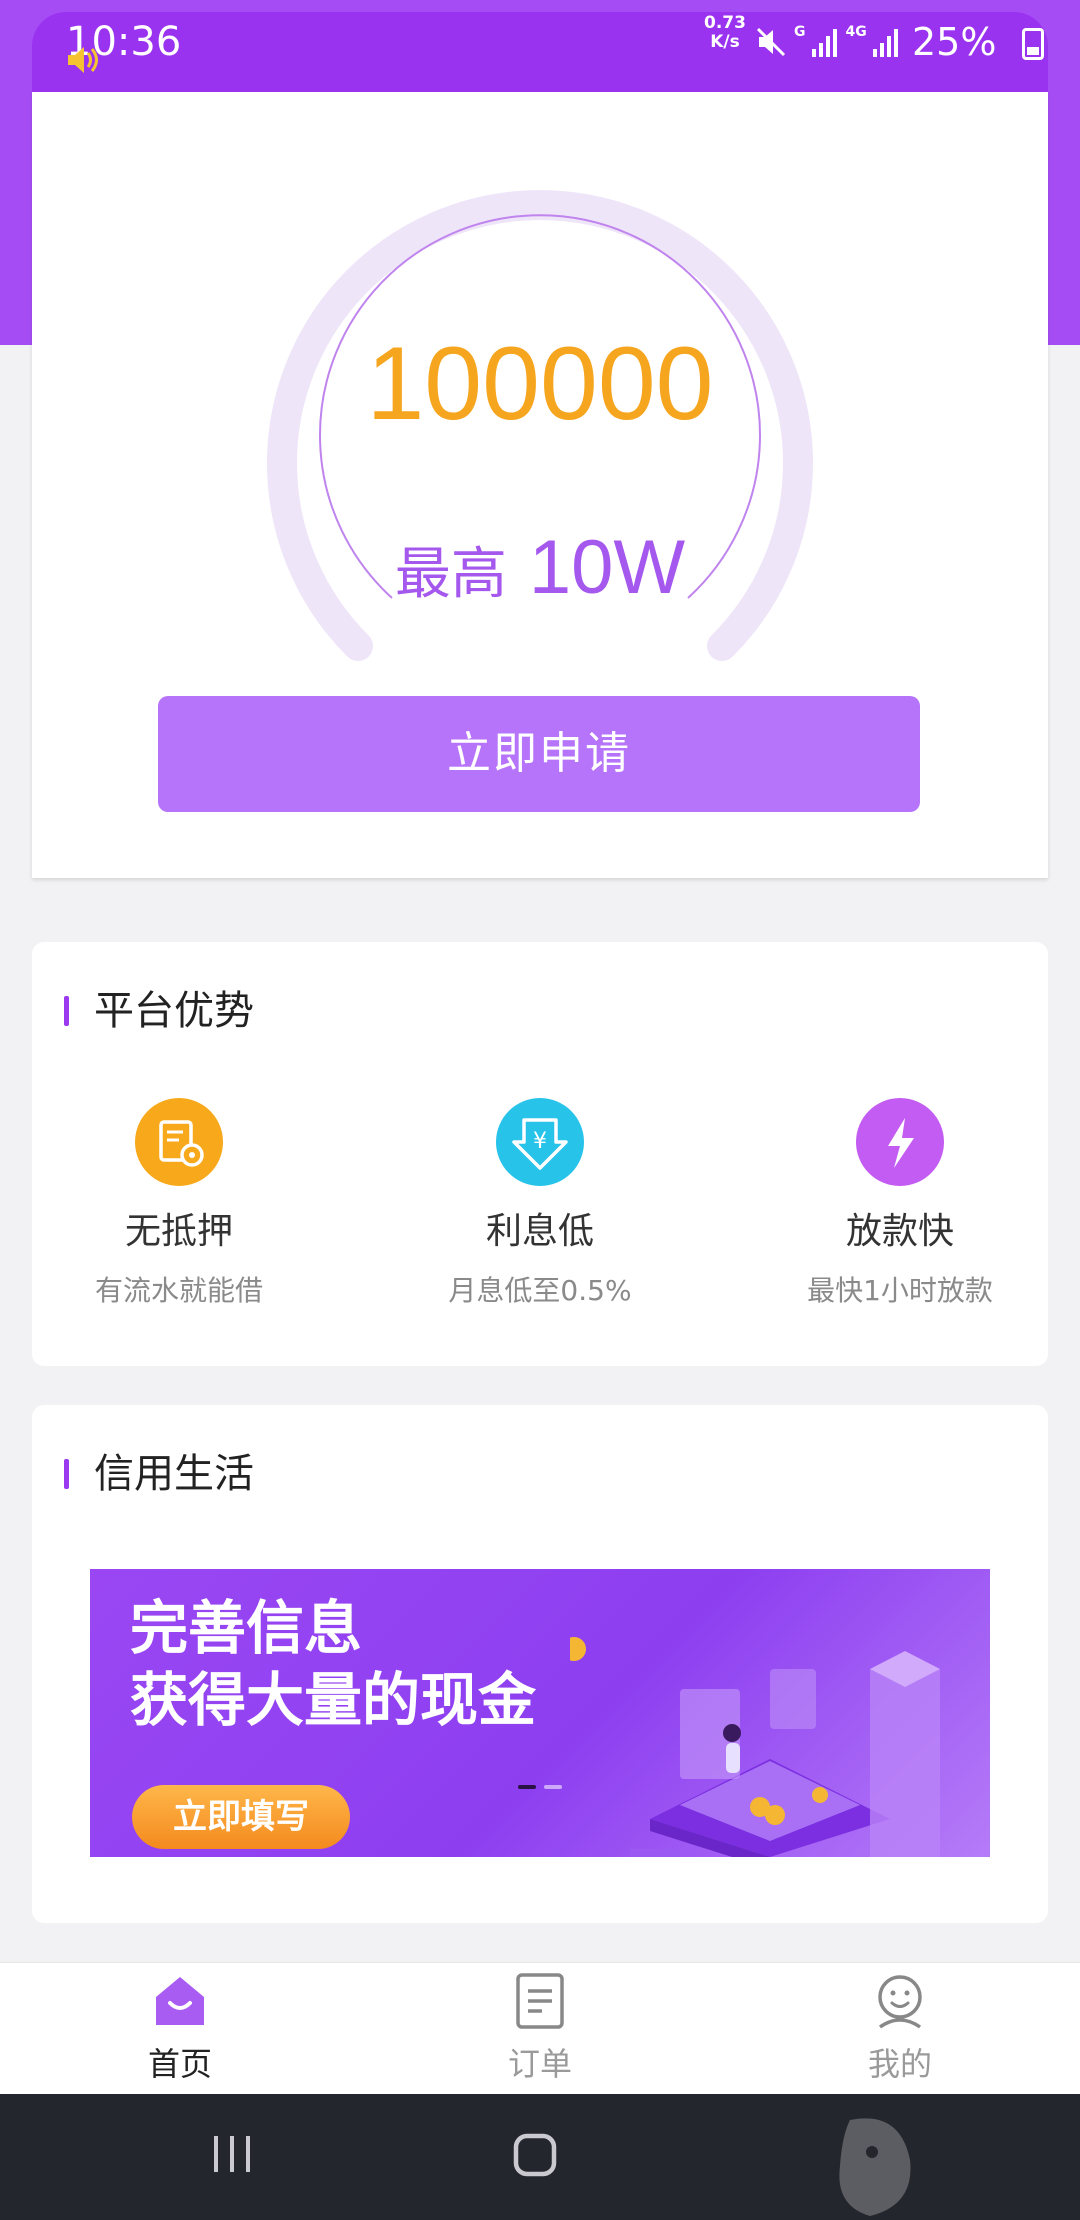 The height and width of the screenshot is (2220, 1080). What do you see at coordinates (83, 60) in the screenshot?
I see `speaker-icon` at bounding box center [83, 60].